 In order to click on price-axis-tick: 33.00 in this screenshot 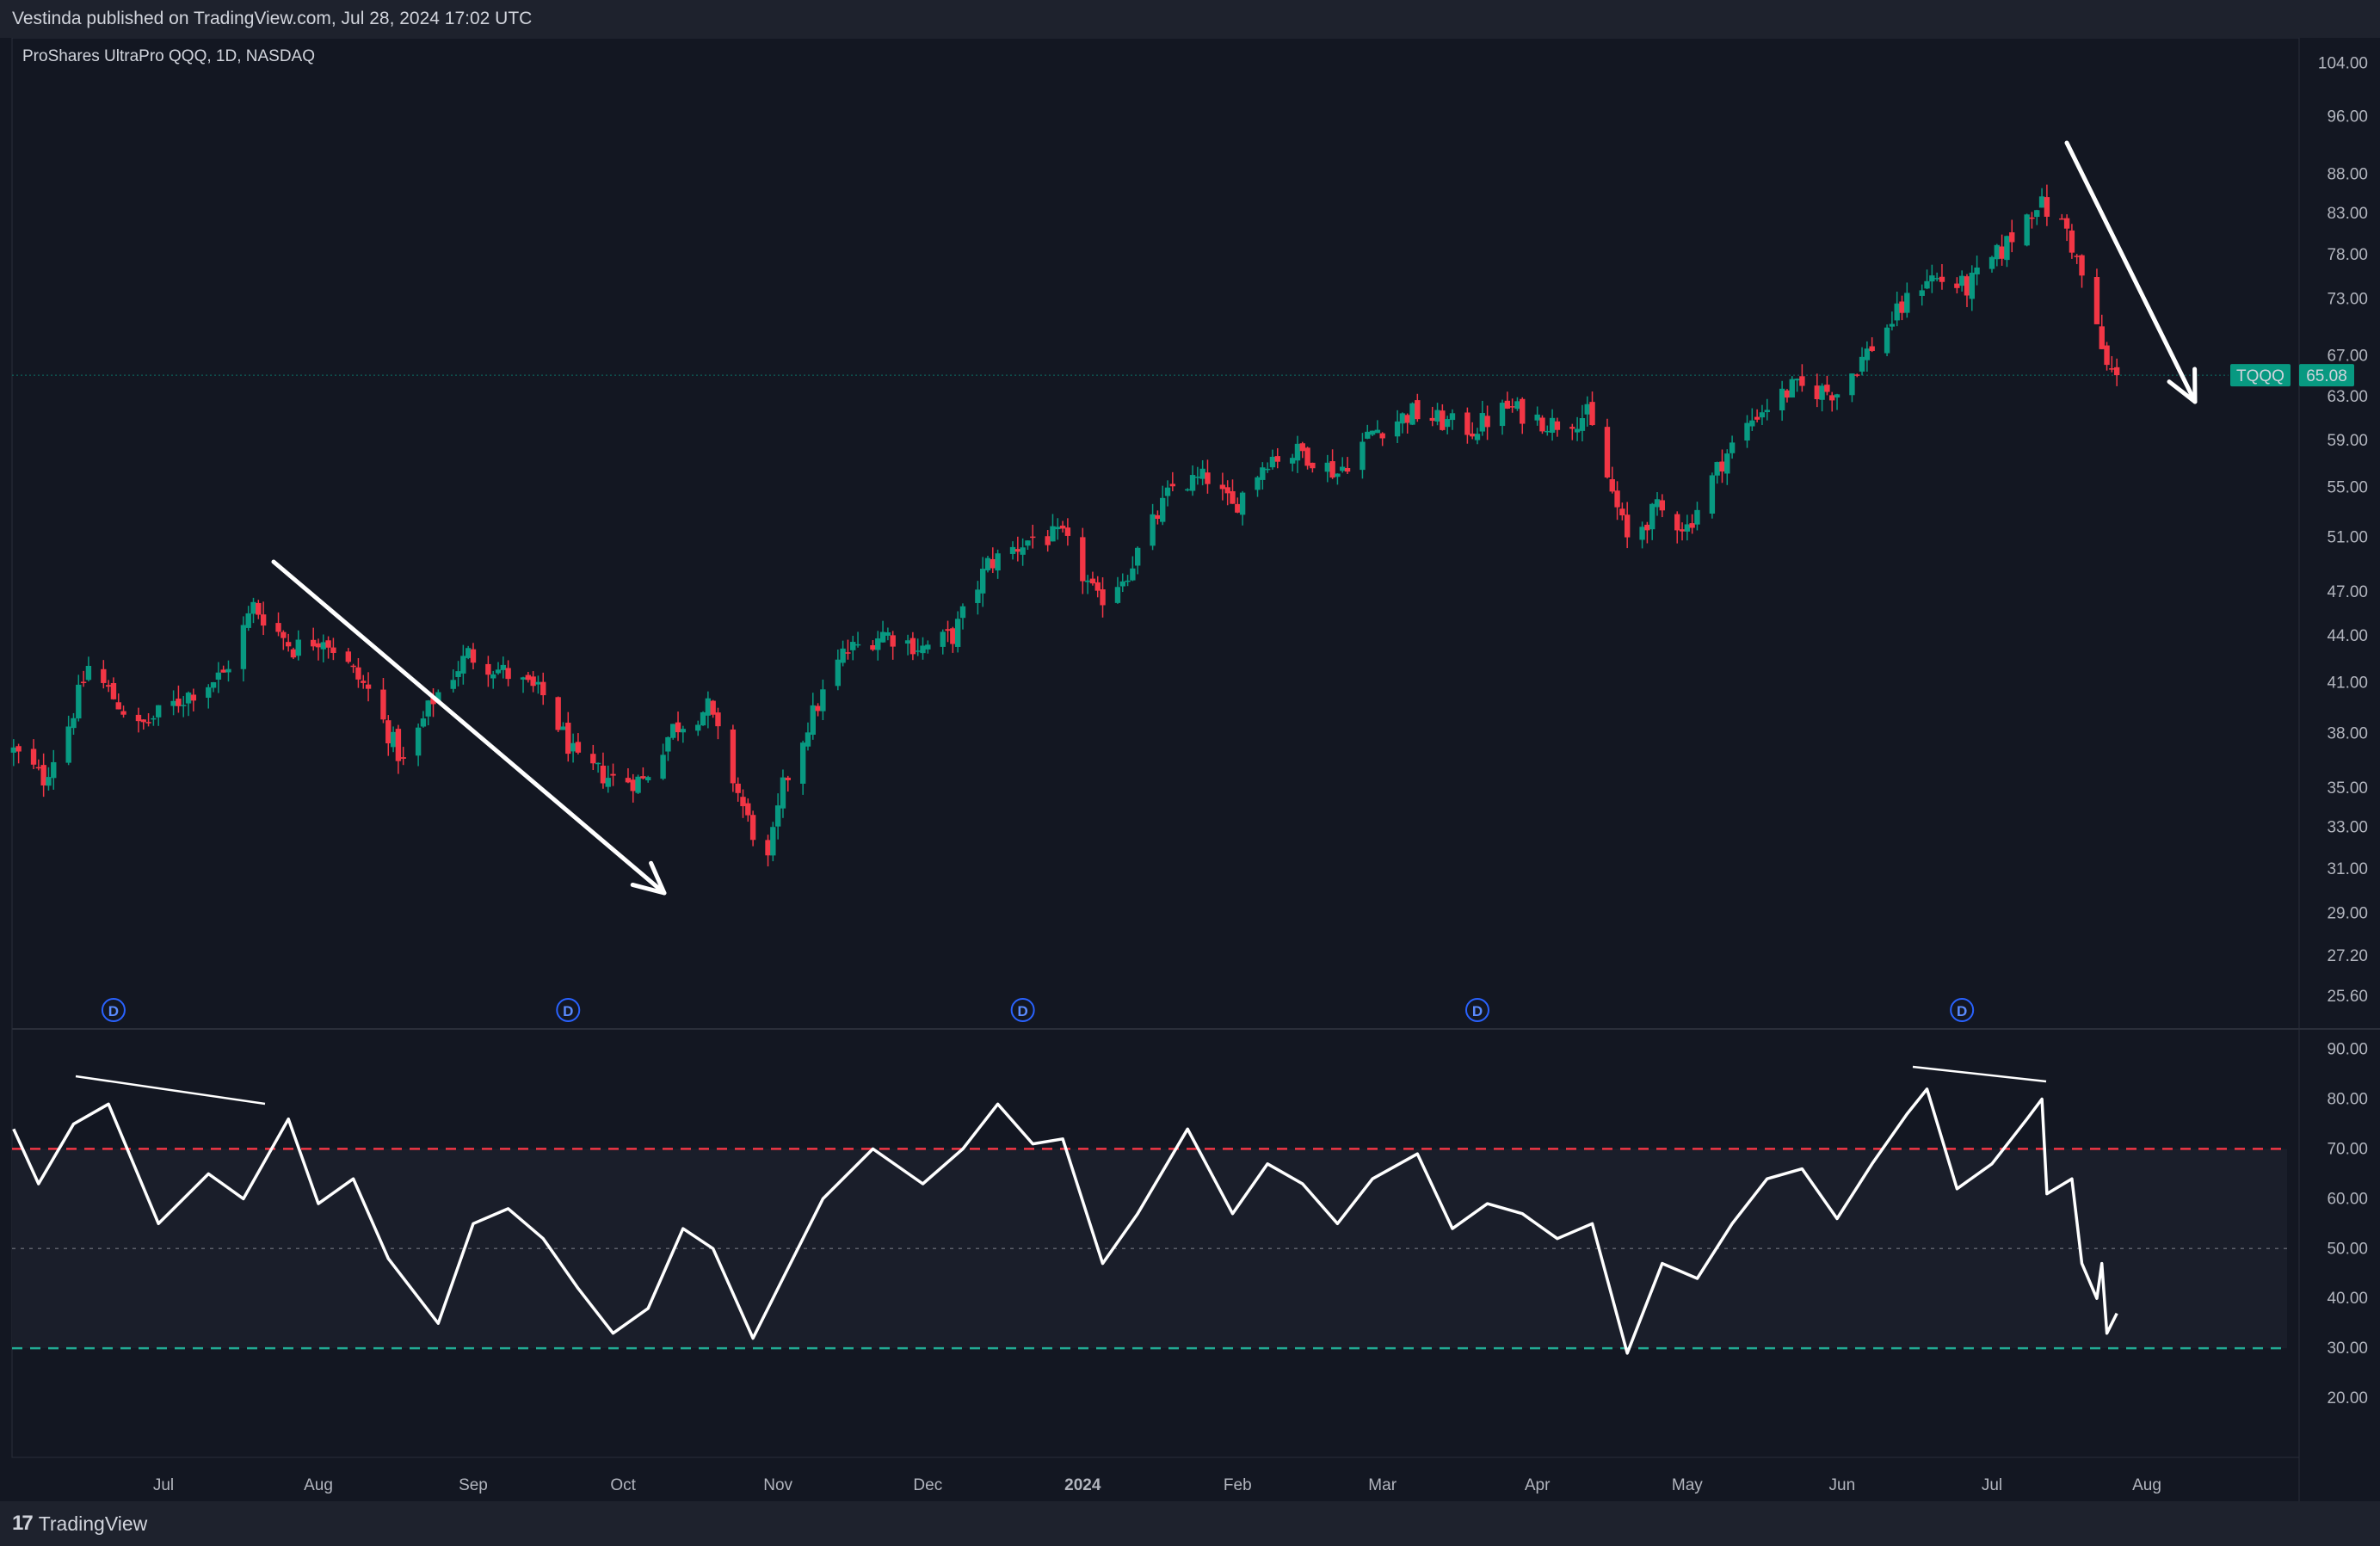, I will do `click(2348, 828)`.